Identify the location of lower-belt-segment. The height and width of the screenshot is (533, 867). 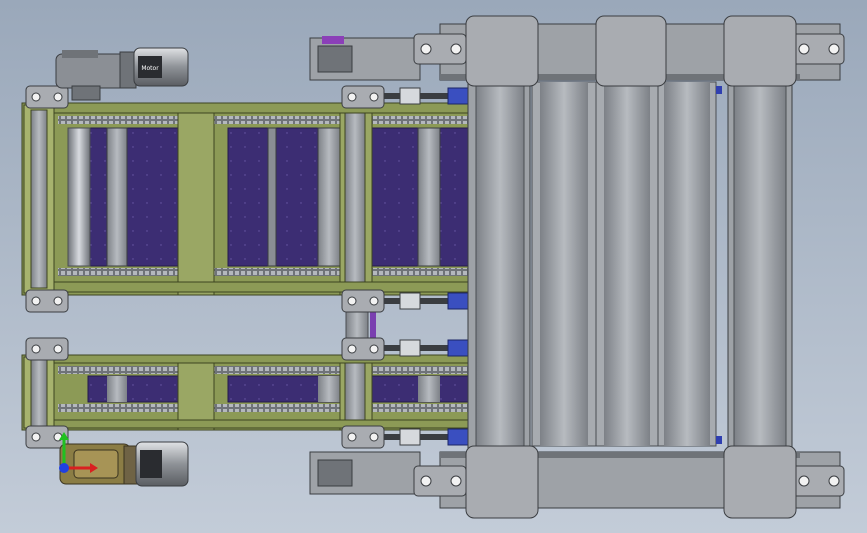
(133, 389).